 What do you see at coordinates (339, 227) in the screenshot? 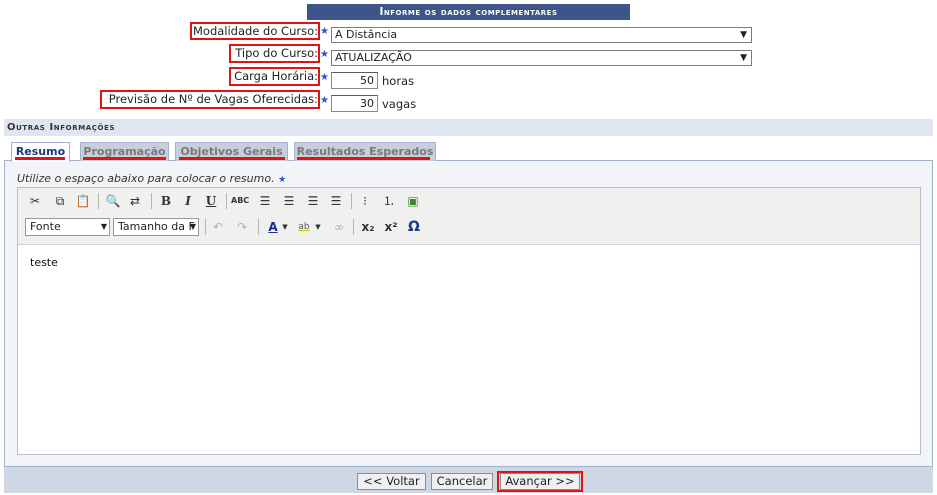
I see `link-icon: ∞` at bounding box center [339, 227].